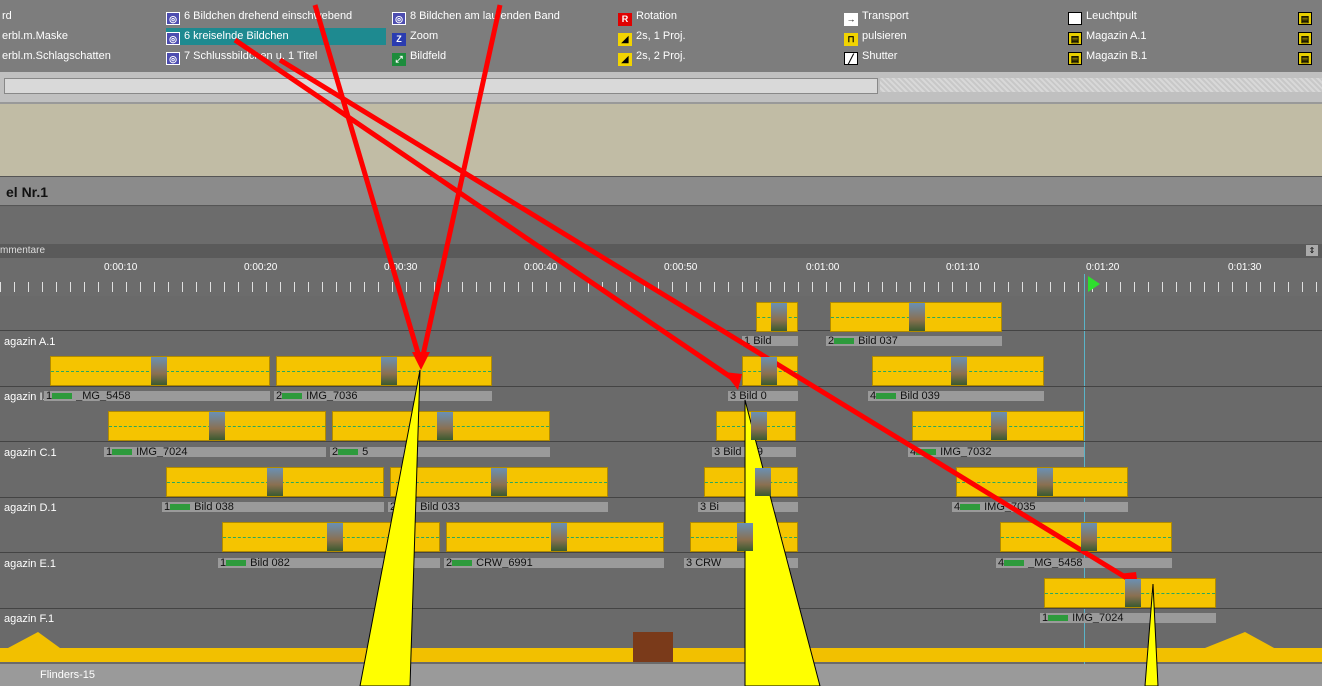  What do you see at coordinates (748, 507) in the screenshot?
I see `slide-label: 3 Bi` at bounding box center [748, 507].